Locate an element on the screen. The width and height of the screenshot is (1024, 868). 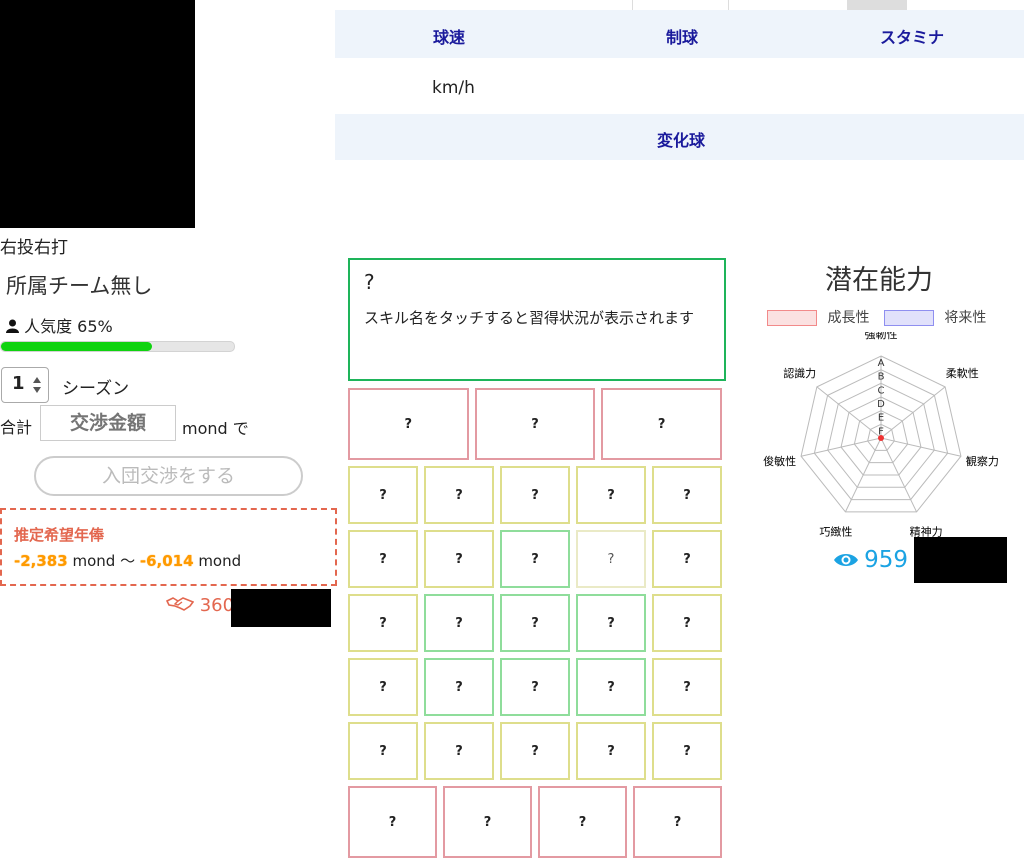
radar-grade-label: B is located at coordinates (881, 377).